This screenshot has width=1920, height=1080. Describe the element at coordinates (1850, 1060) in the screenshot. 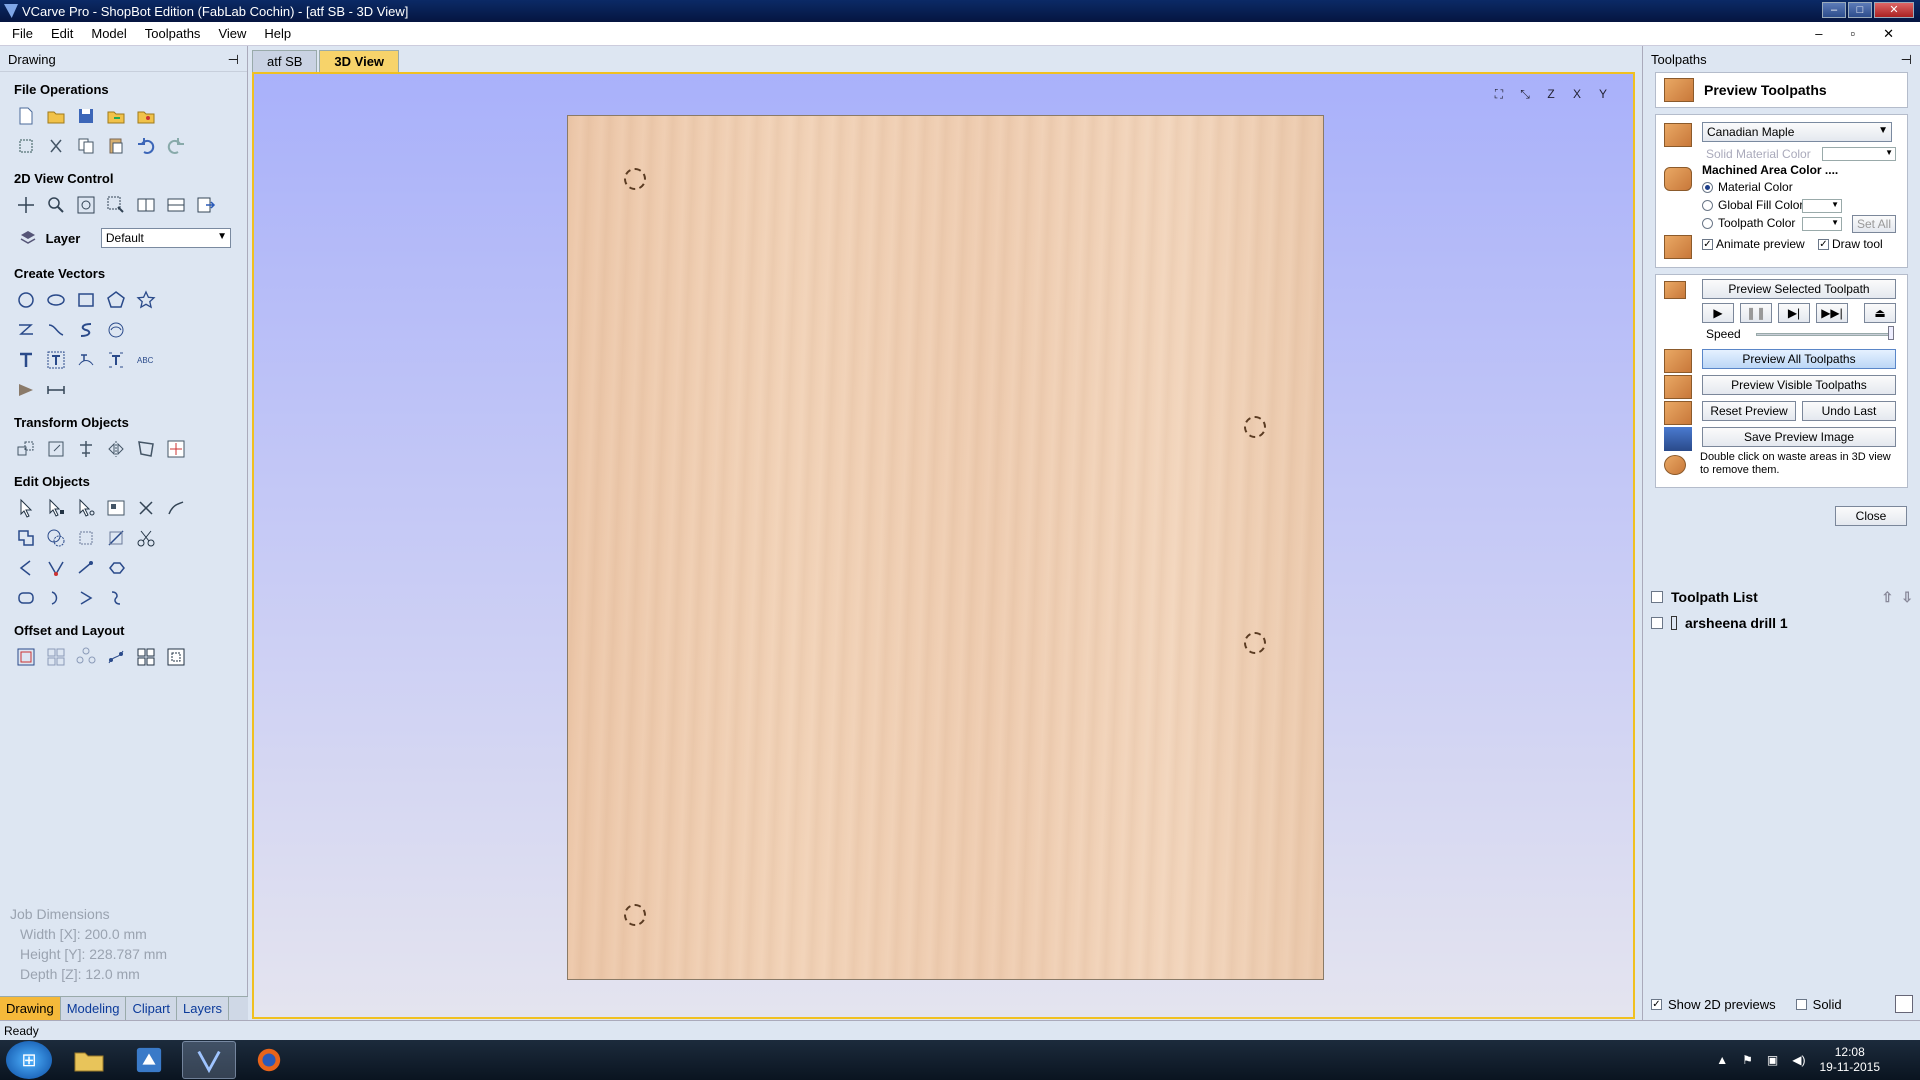

I see `clock: 12:08 19-11-2015` at that location.